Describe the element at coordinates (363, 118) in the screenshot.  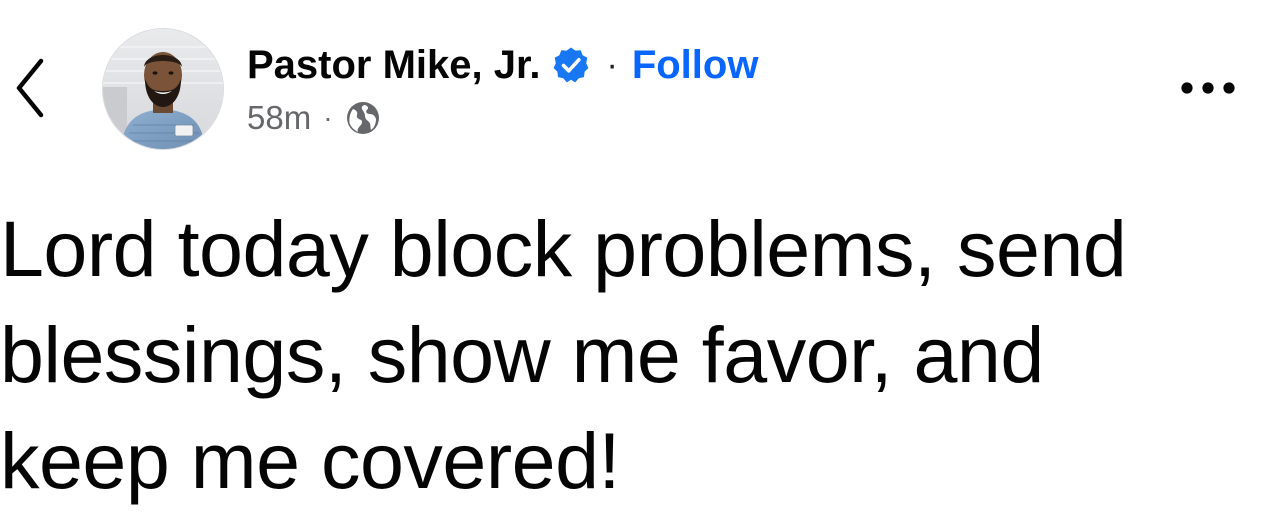
I see `globe-icon` at that location.